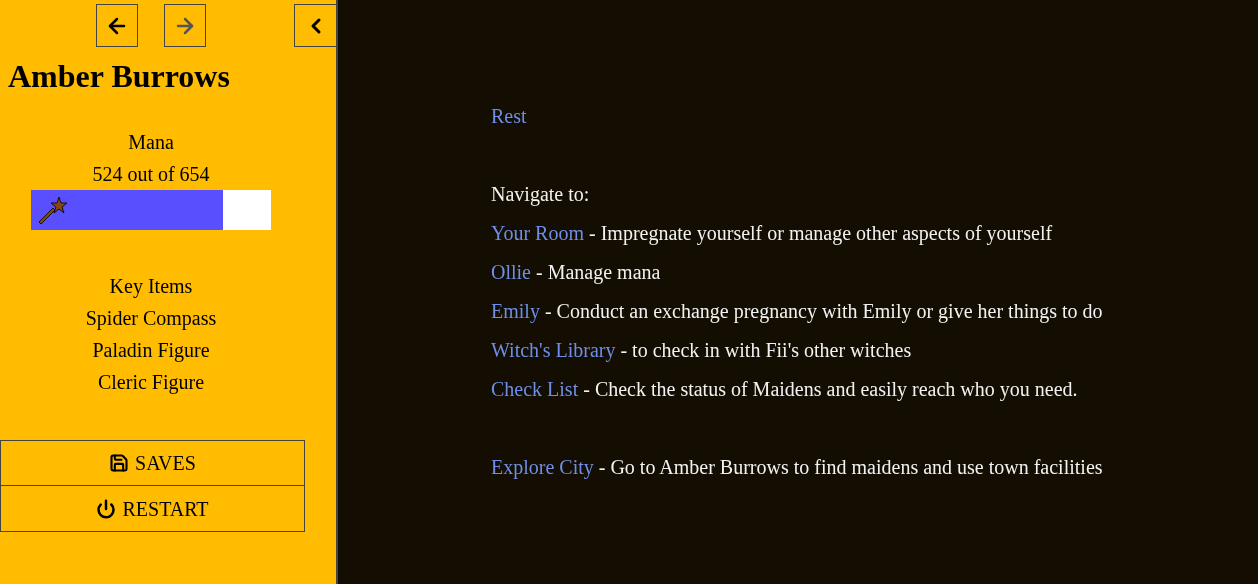 The height and width of the screenshot is (584, 1258). Describe the element at coordinates (151, 287) in the screenshot. I see `section-heading: Key Items` at that location.